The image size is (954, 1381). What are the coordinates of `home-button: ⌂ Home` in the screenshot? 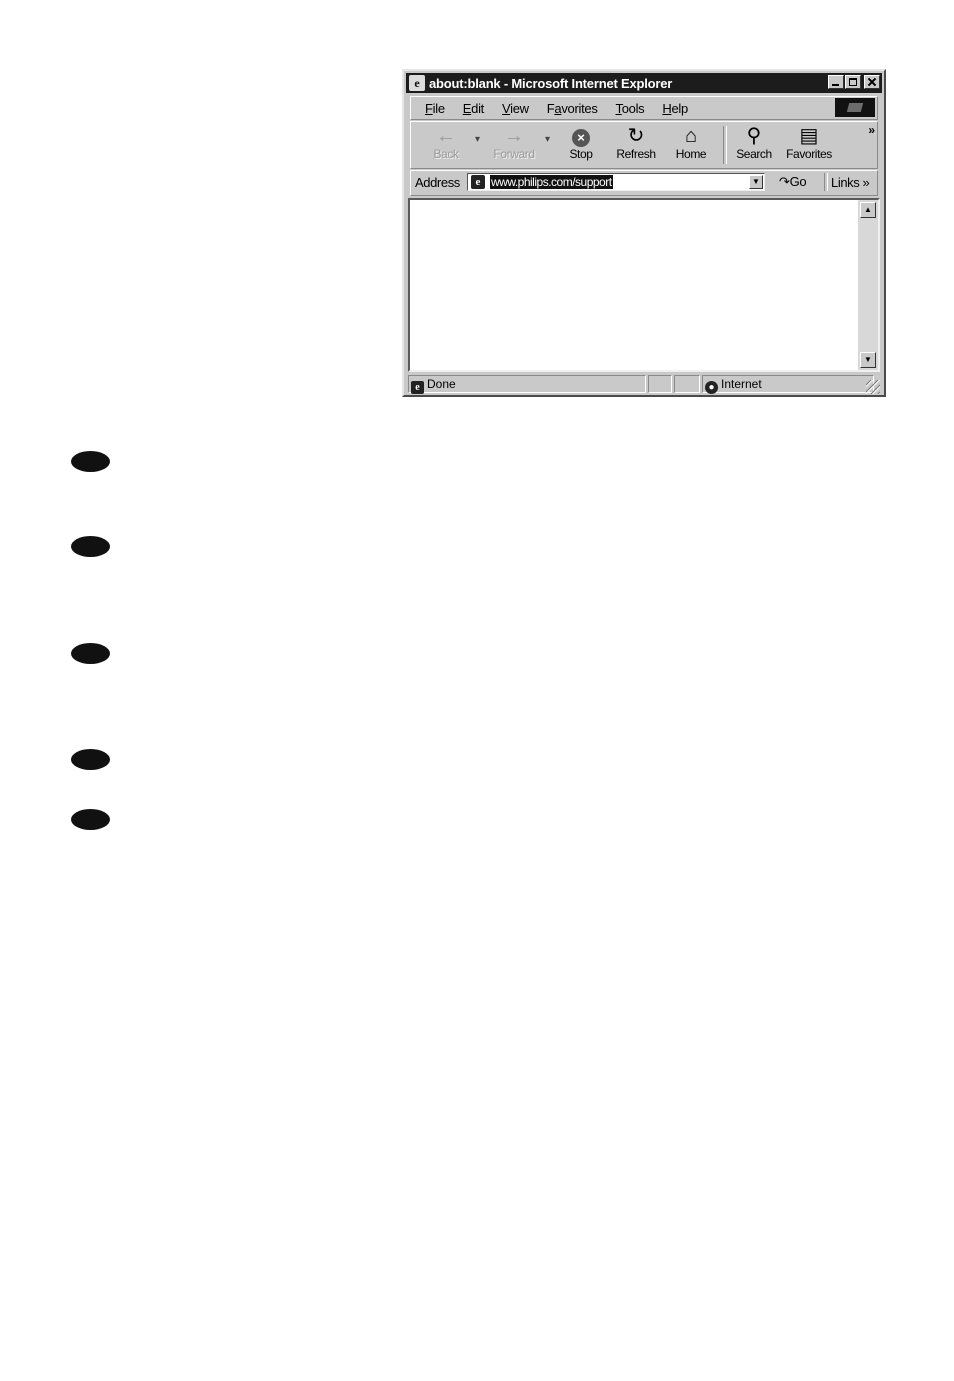 It's located at (691, 145).